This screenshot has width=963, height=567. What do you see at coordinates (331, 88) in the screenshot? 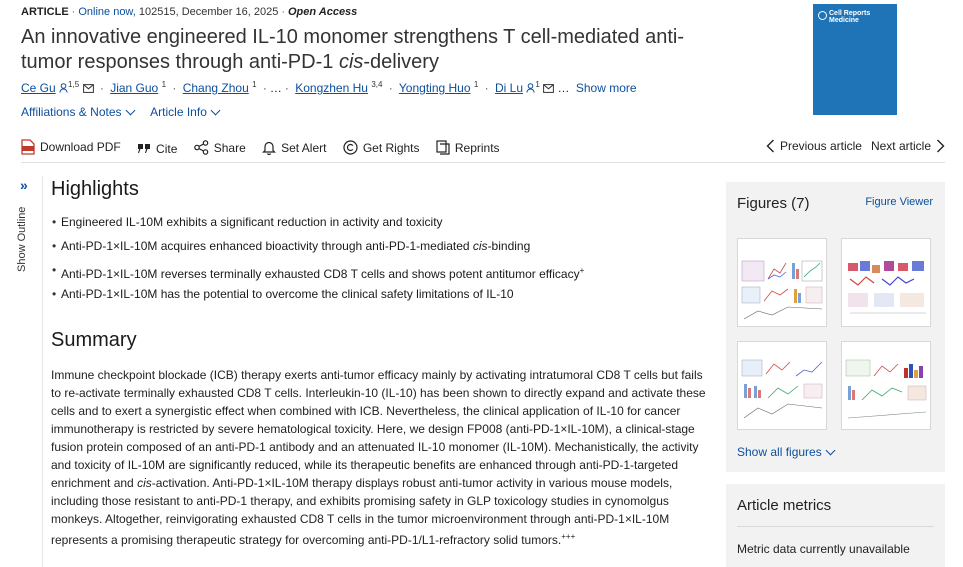
I see `author-link: Kongzhen Hu` at bounding box center [331, 88].